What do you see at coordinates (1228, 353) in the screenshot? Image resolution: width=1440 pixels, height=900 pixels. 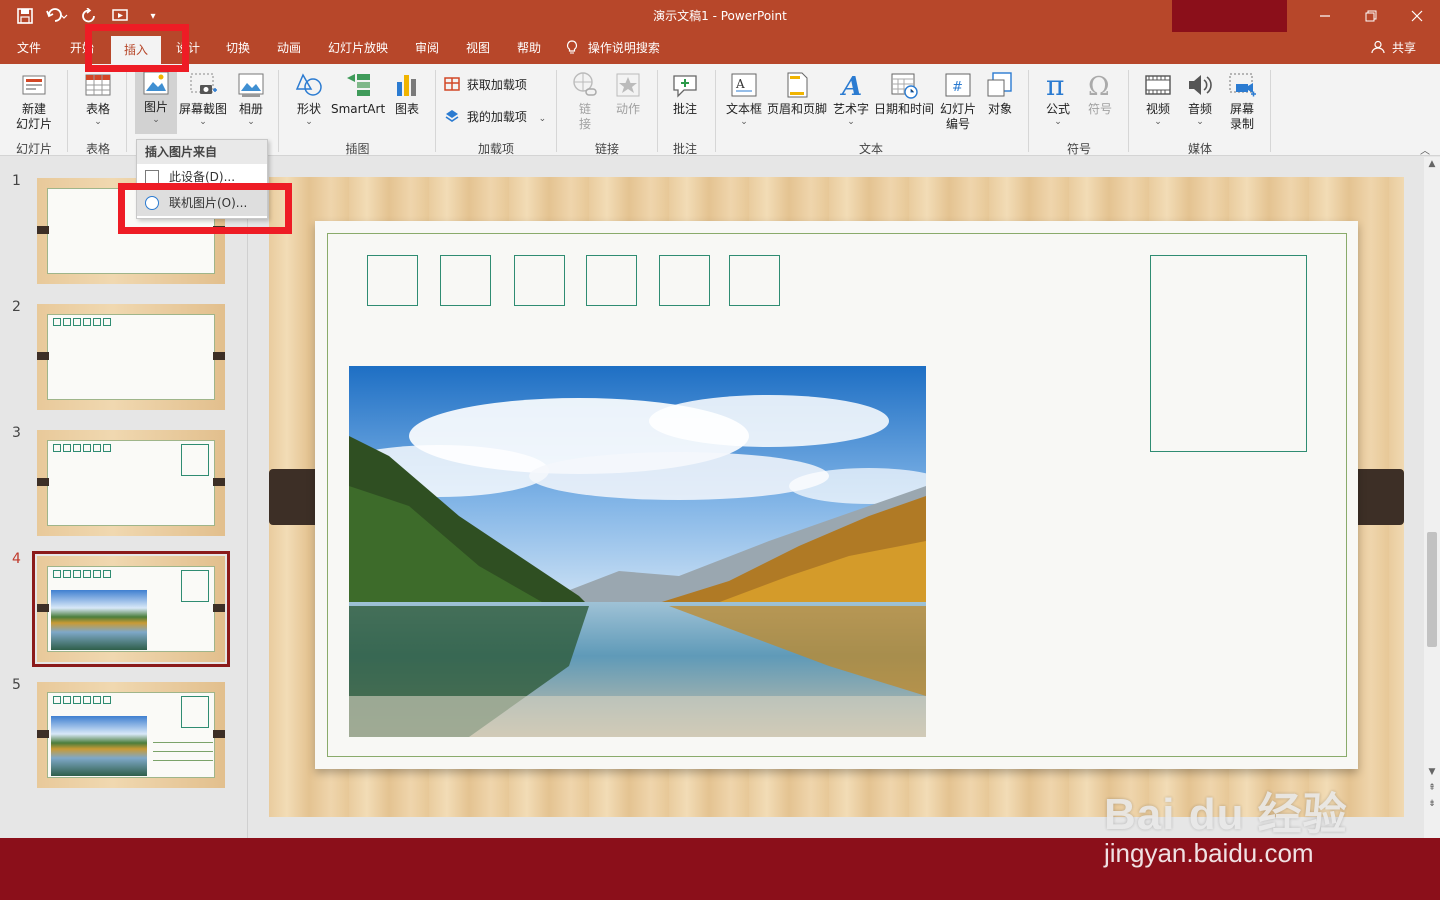 I see `stamp-placeholder` at bounding box center [1228, 353].